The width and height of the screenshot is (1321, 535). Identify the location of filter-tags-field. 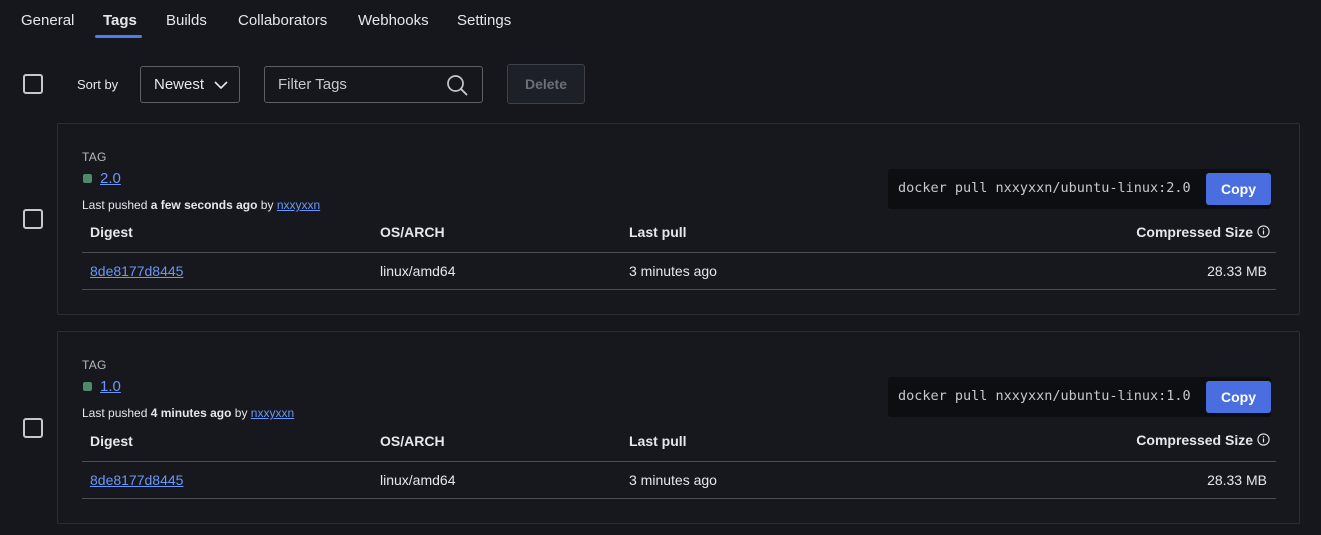
(373, 84).